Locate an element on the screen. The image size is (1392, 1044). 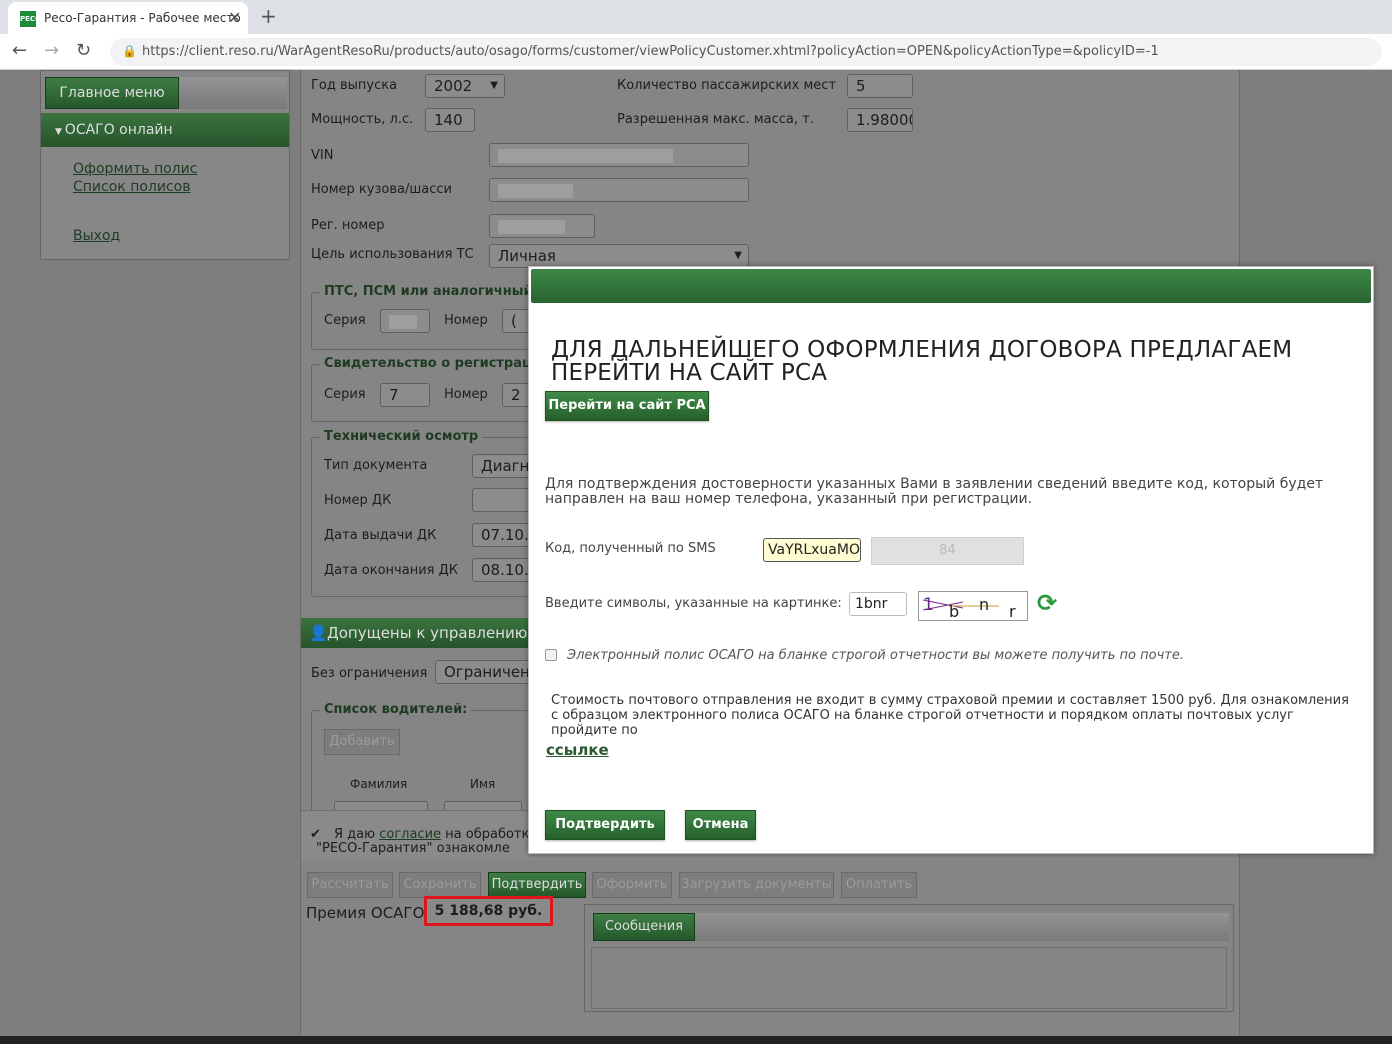
browser-tab: РЕСО Ресо-Гарантия - Рабочее место ✕ is located at coordinates (128, 18).